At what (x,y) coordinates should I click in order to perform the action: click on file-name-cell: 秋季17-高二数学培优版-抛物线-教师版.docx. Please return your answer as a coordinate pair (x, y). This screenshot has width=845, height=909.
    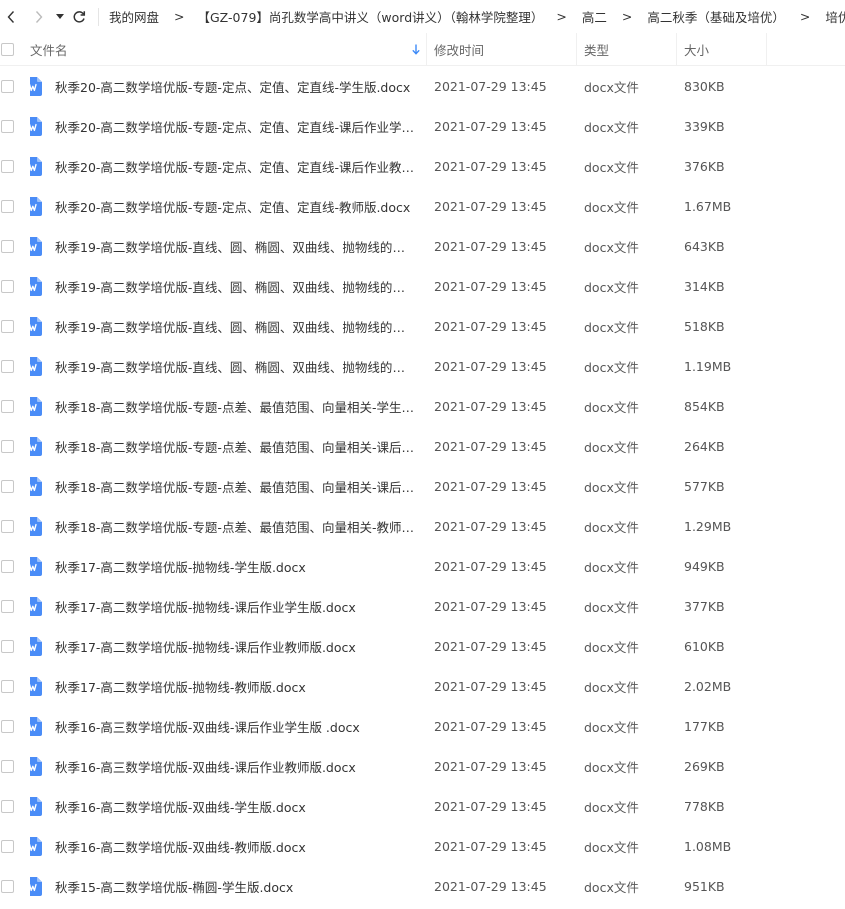
    Looking at the image, I should click on (228, 686).